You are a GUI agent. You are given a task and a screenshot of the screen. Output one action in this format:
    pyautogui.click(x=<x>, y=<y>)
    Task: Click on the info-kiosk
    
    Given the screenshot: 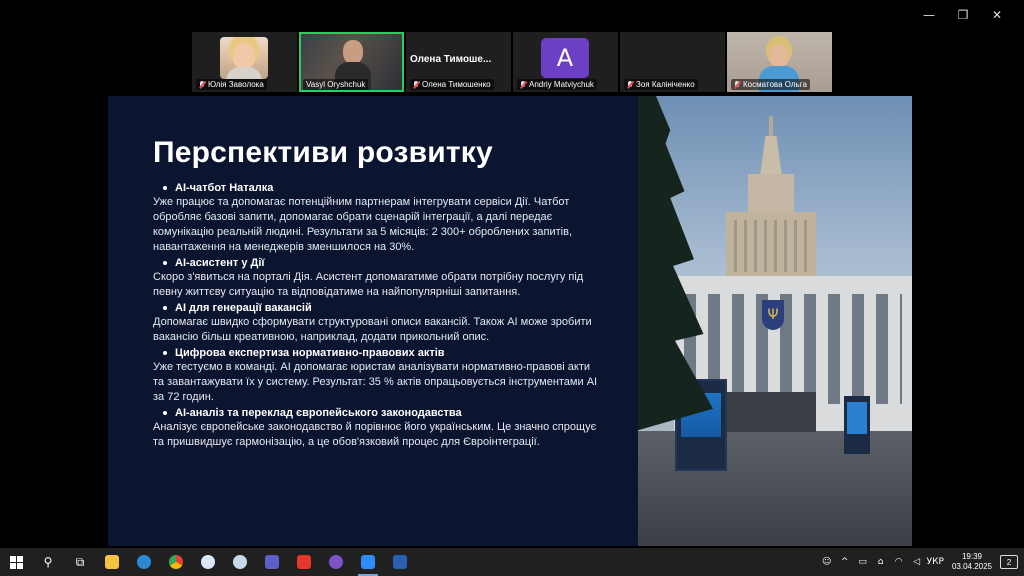 What is the action you would take?
    pyautogui.click(x=857, y=425)
    